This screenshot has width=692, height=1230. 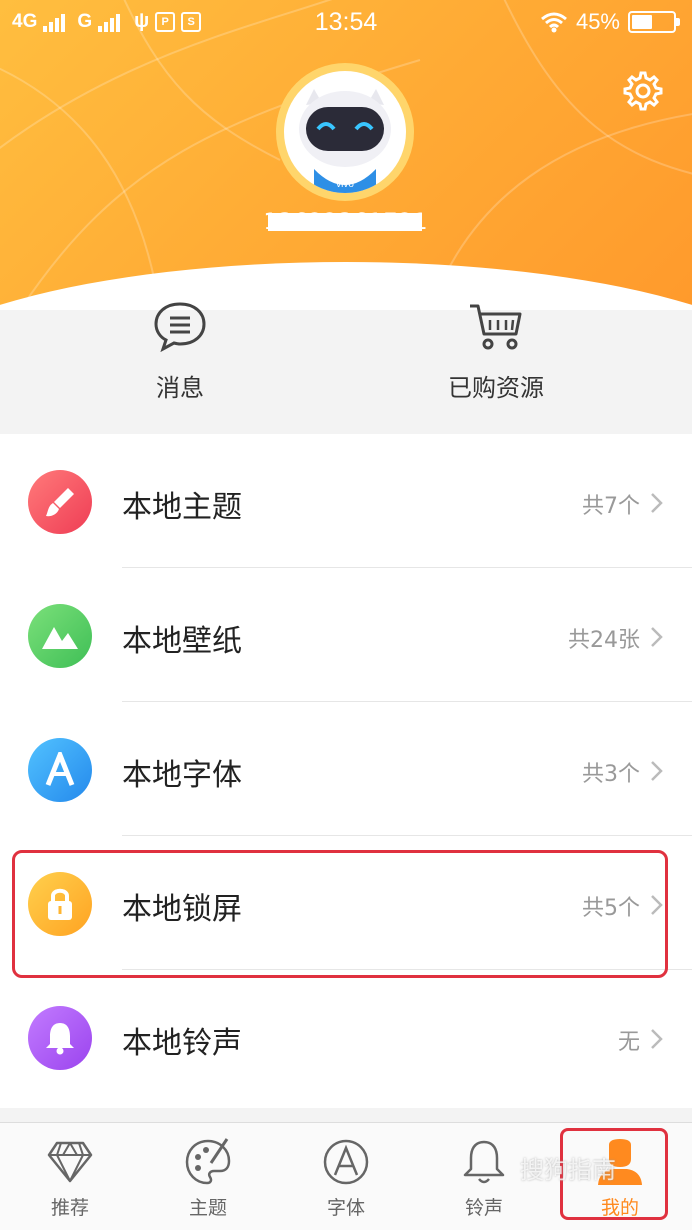 I want to click on list-item-themes: 本地主题 共7个, so click(x=346, y=501).